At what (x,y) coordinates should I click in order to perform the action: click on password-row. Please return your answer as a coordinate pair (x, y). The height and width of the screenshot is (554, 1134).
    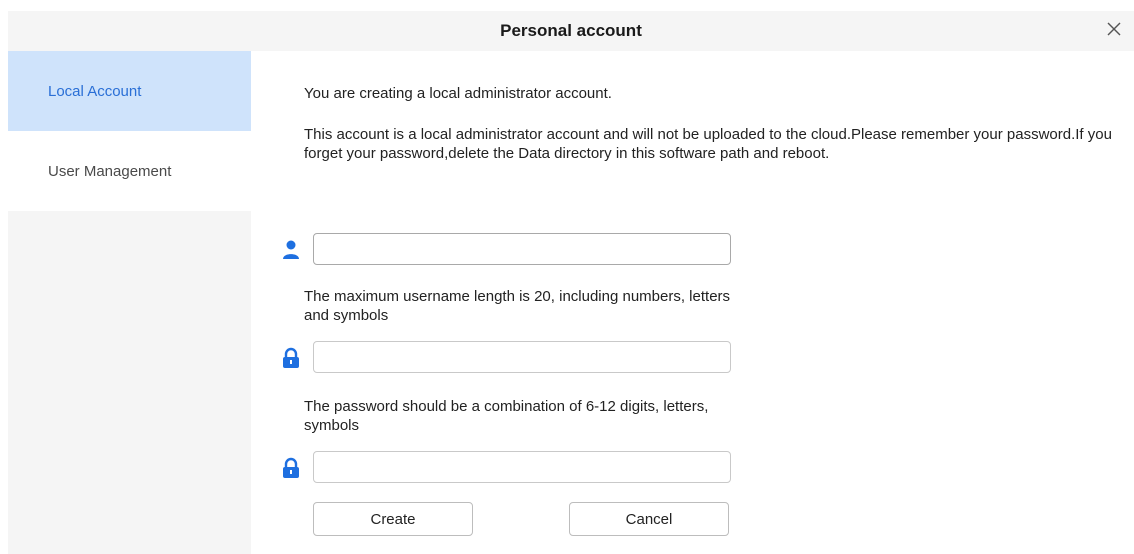
    Looking at the image, I should click on (511, 358).